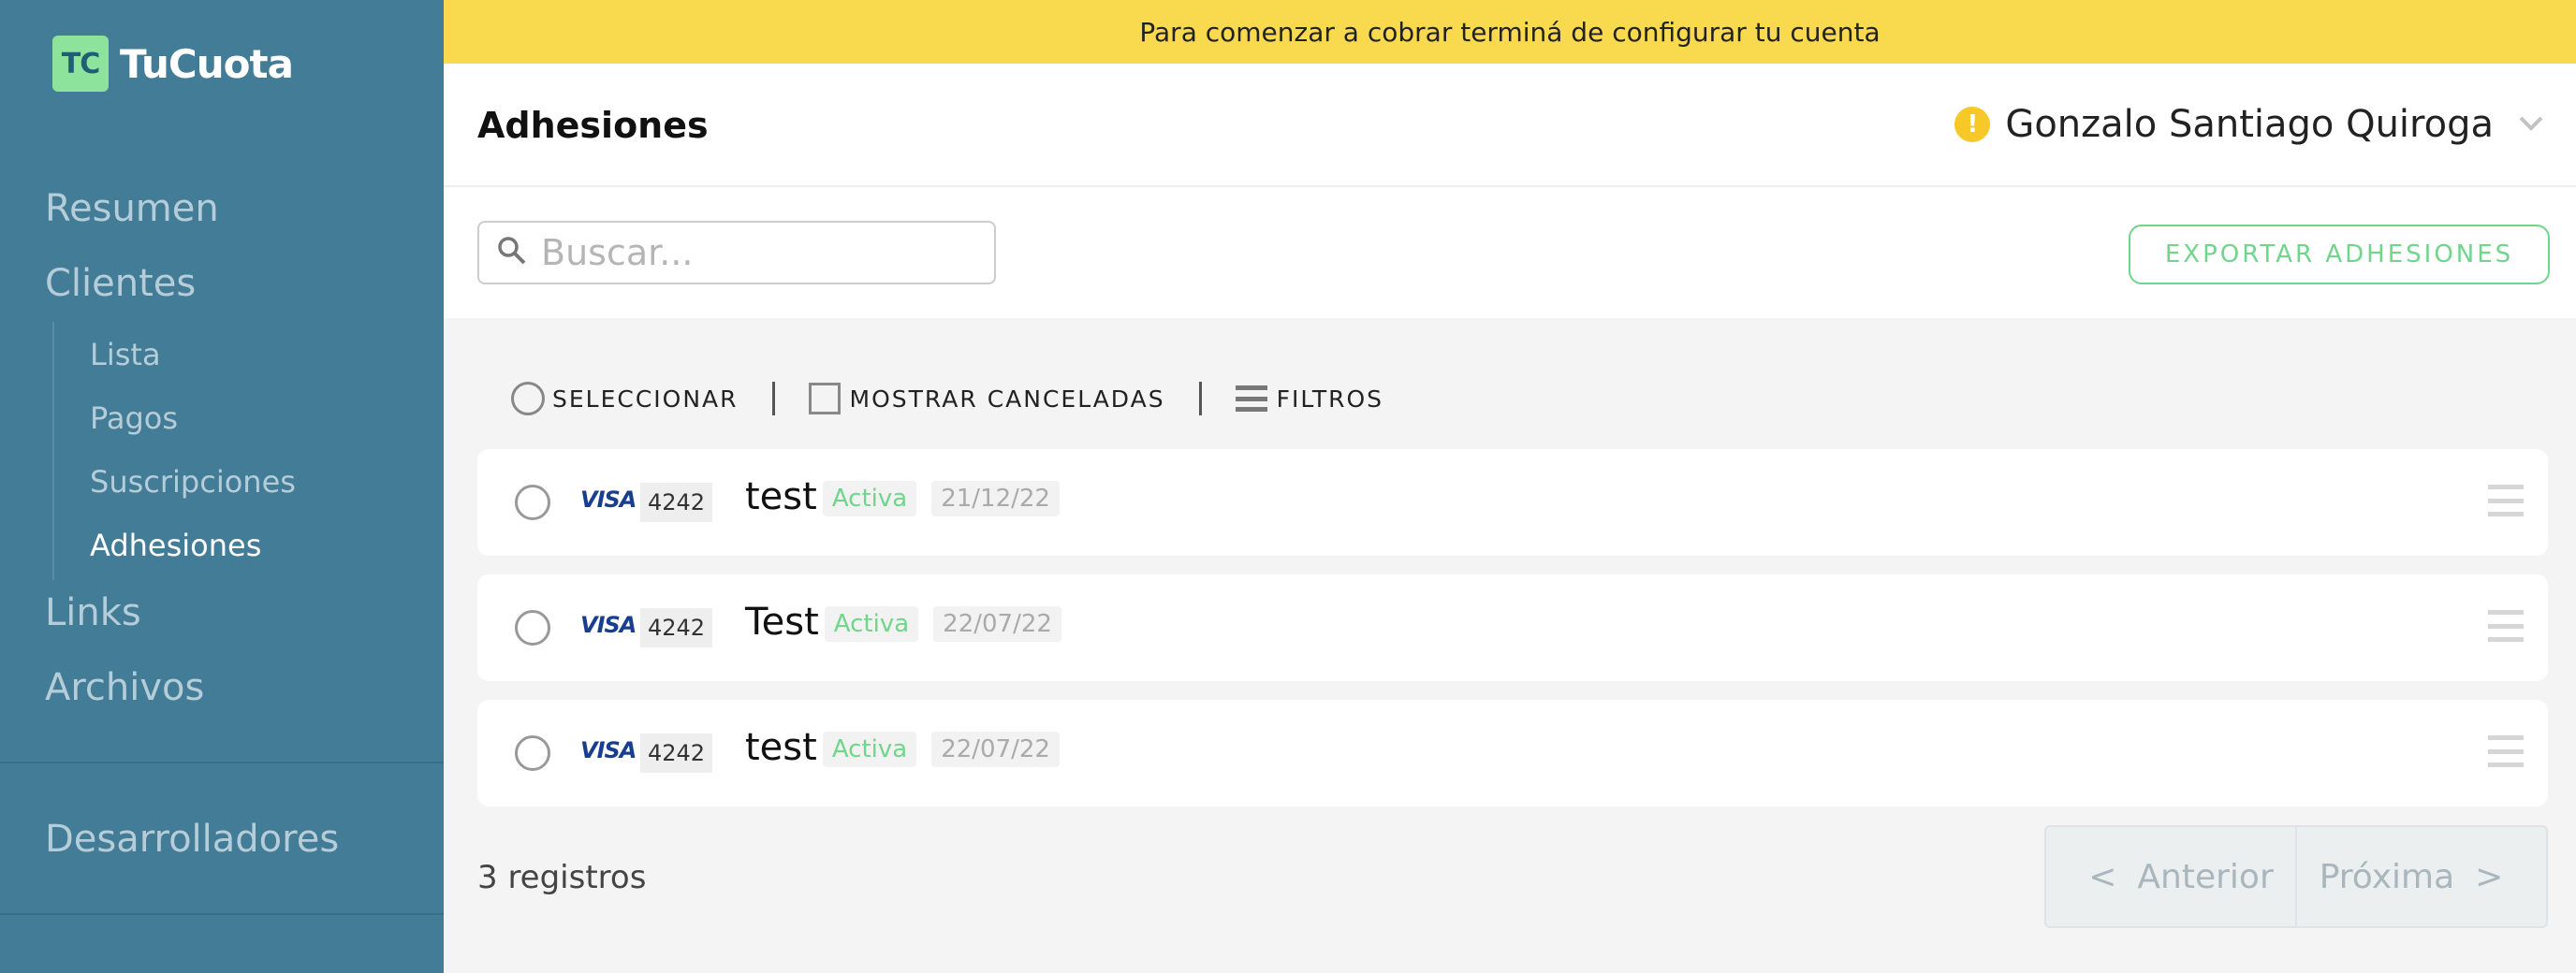 This screenshot has height=973, width=2576. What do you see at coordinates (1512, 503) in the screenshot?
I see `table-row: VISA 4242 test Activa 21/12/22` at bounding box center [1512, 503].